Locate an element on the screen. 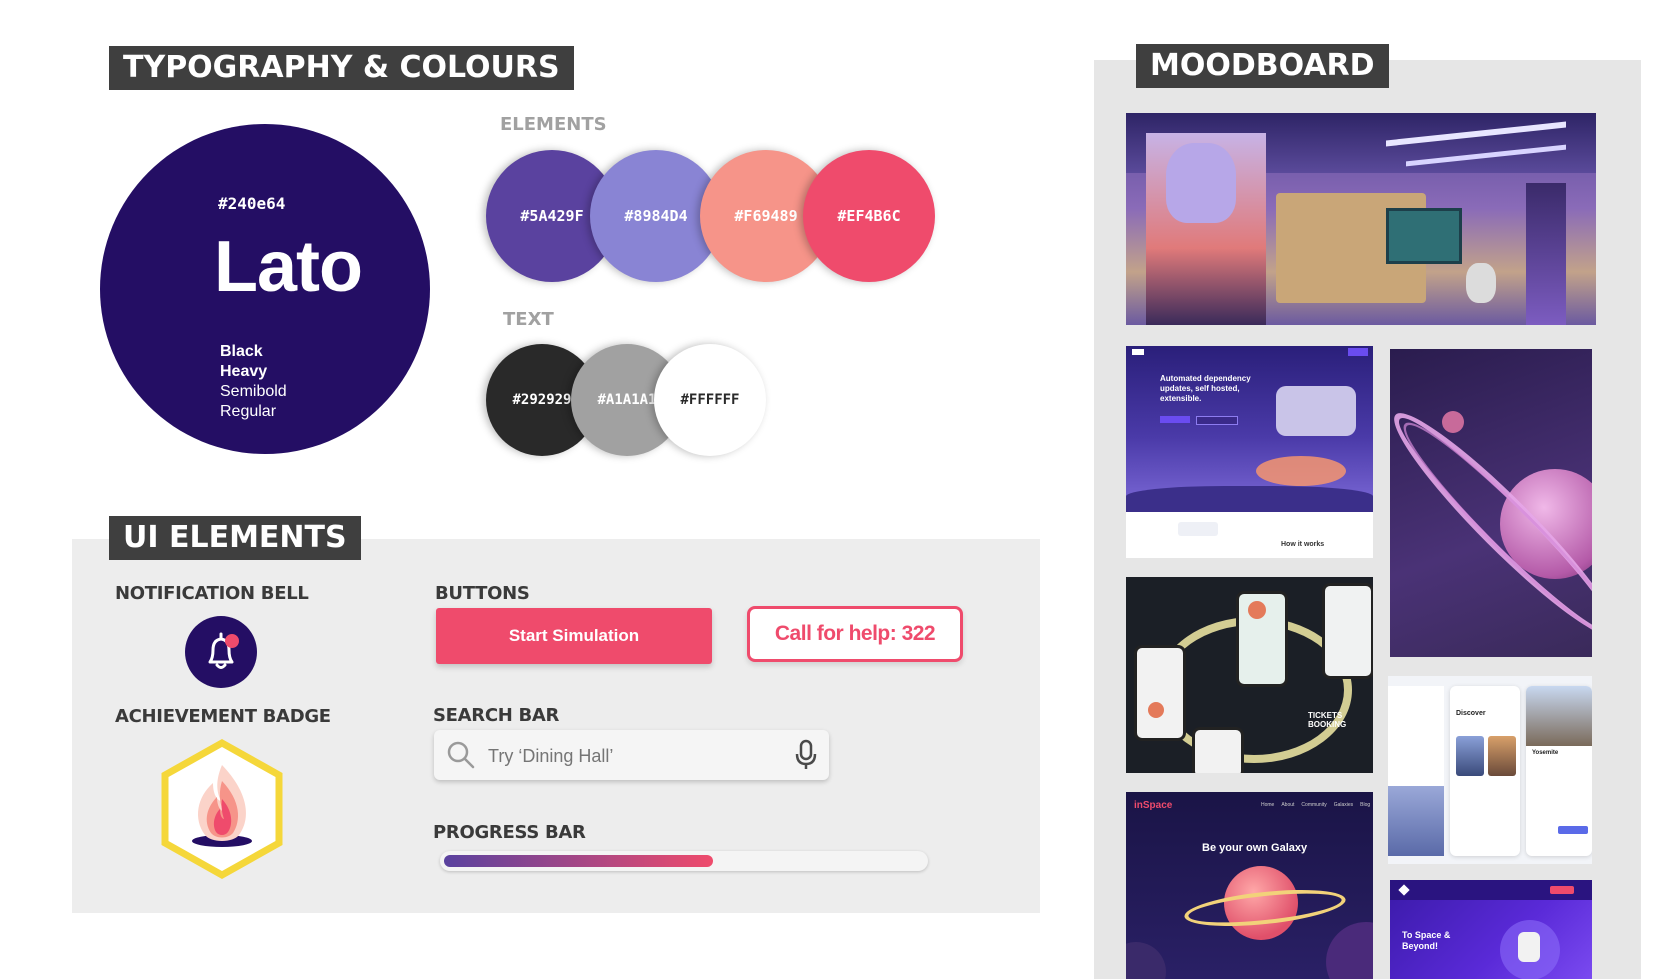 Image resolution: width=1671 pixels, height=979 pixels. call-for-help-button: Call for help: 322 is located at coordinates (855, 634).